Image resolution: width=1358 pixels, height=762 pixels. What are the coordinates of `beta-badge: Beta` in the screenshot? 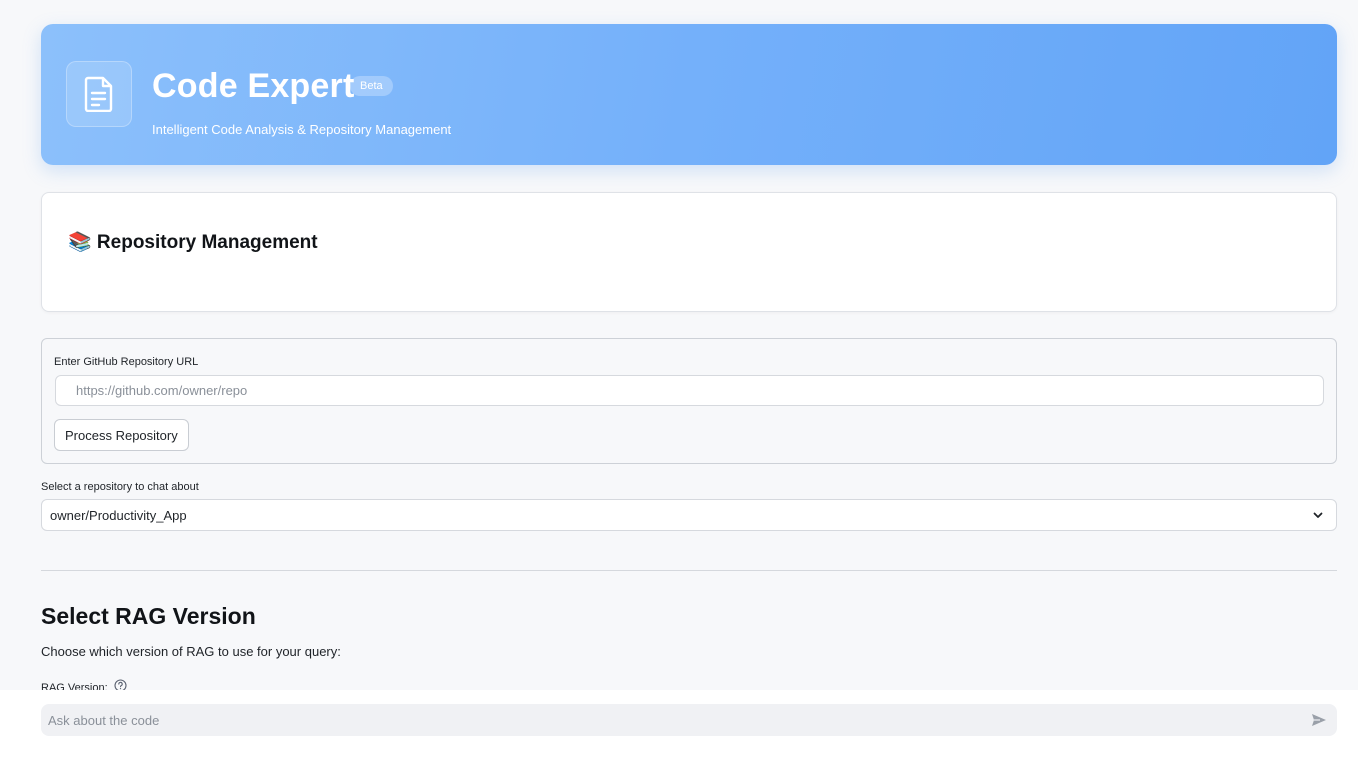 It's located at (371, 86).